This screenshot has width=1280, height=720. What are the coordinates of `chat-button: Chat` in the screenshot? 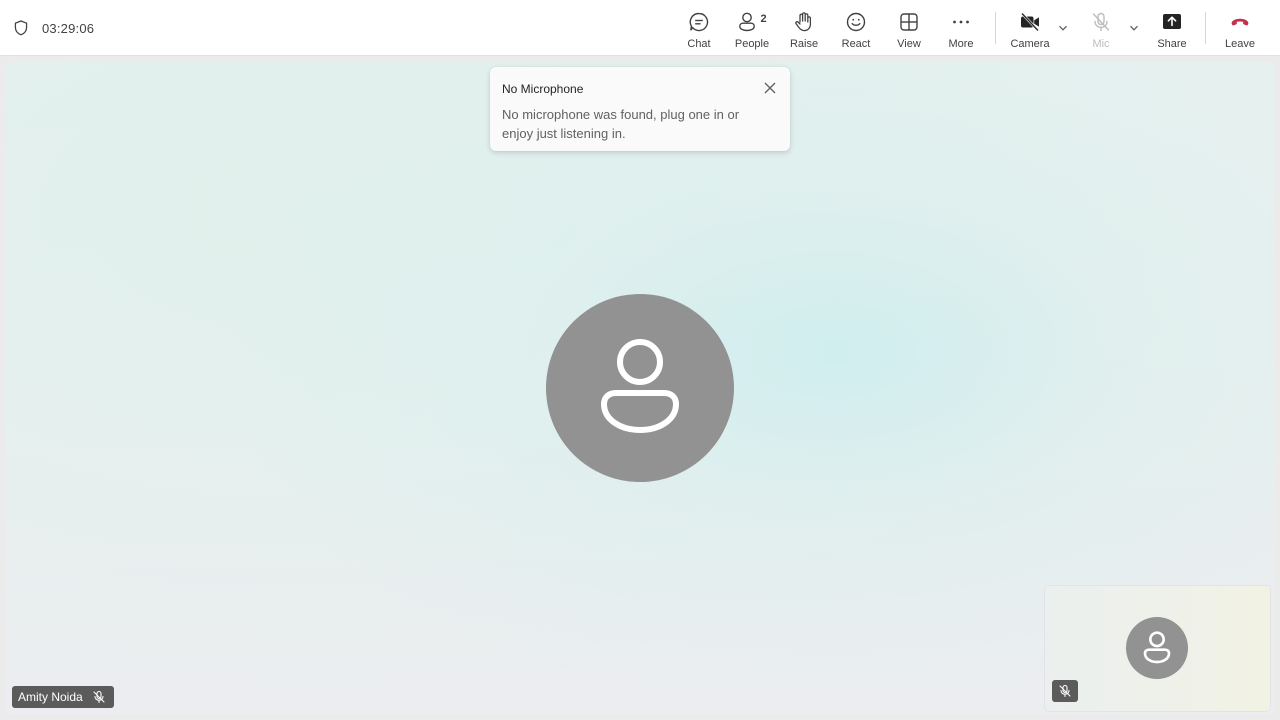 It's located at (699, 28).